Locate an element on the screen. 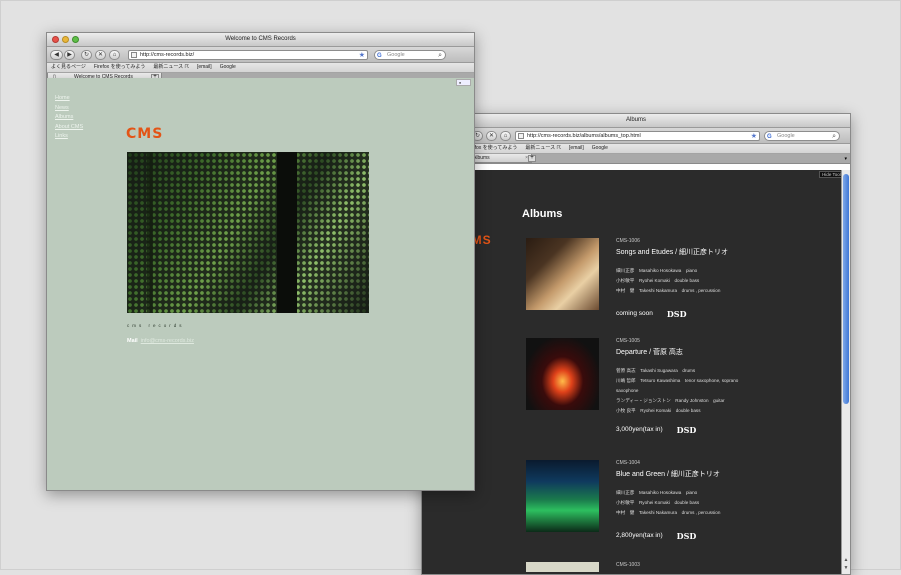  bookmark-item: Firefox を使ってみよう is located at coordinates (119, 67).